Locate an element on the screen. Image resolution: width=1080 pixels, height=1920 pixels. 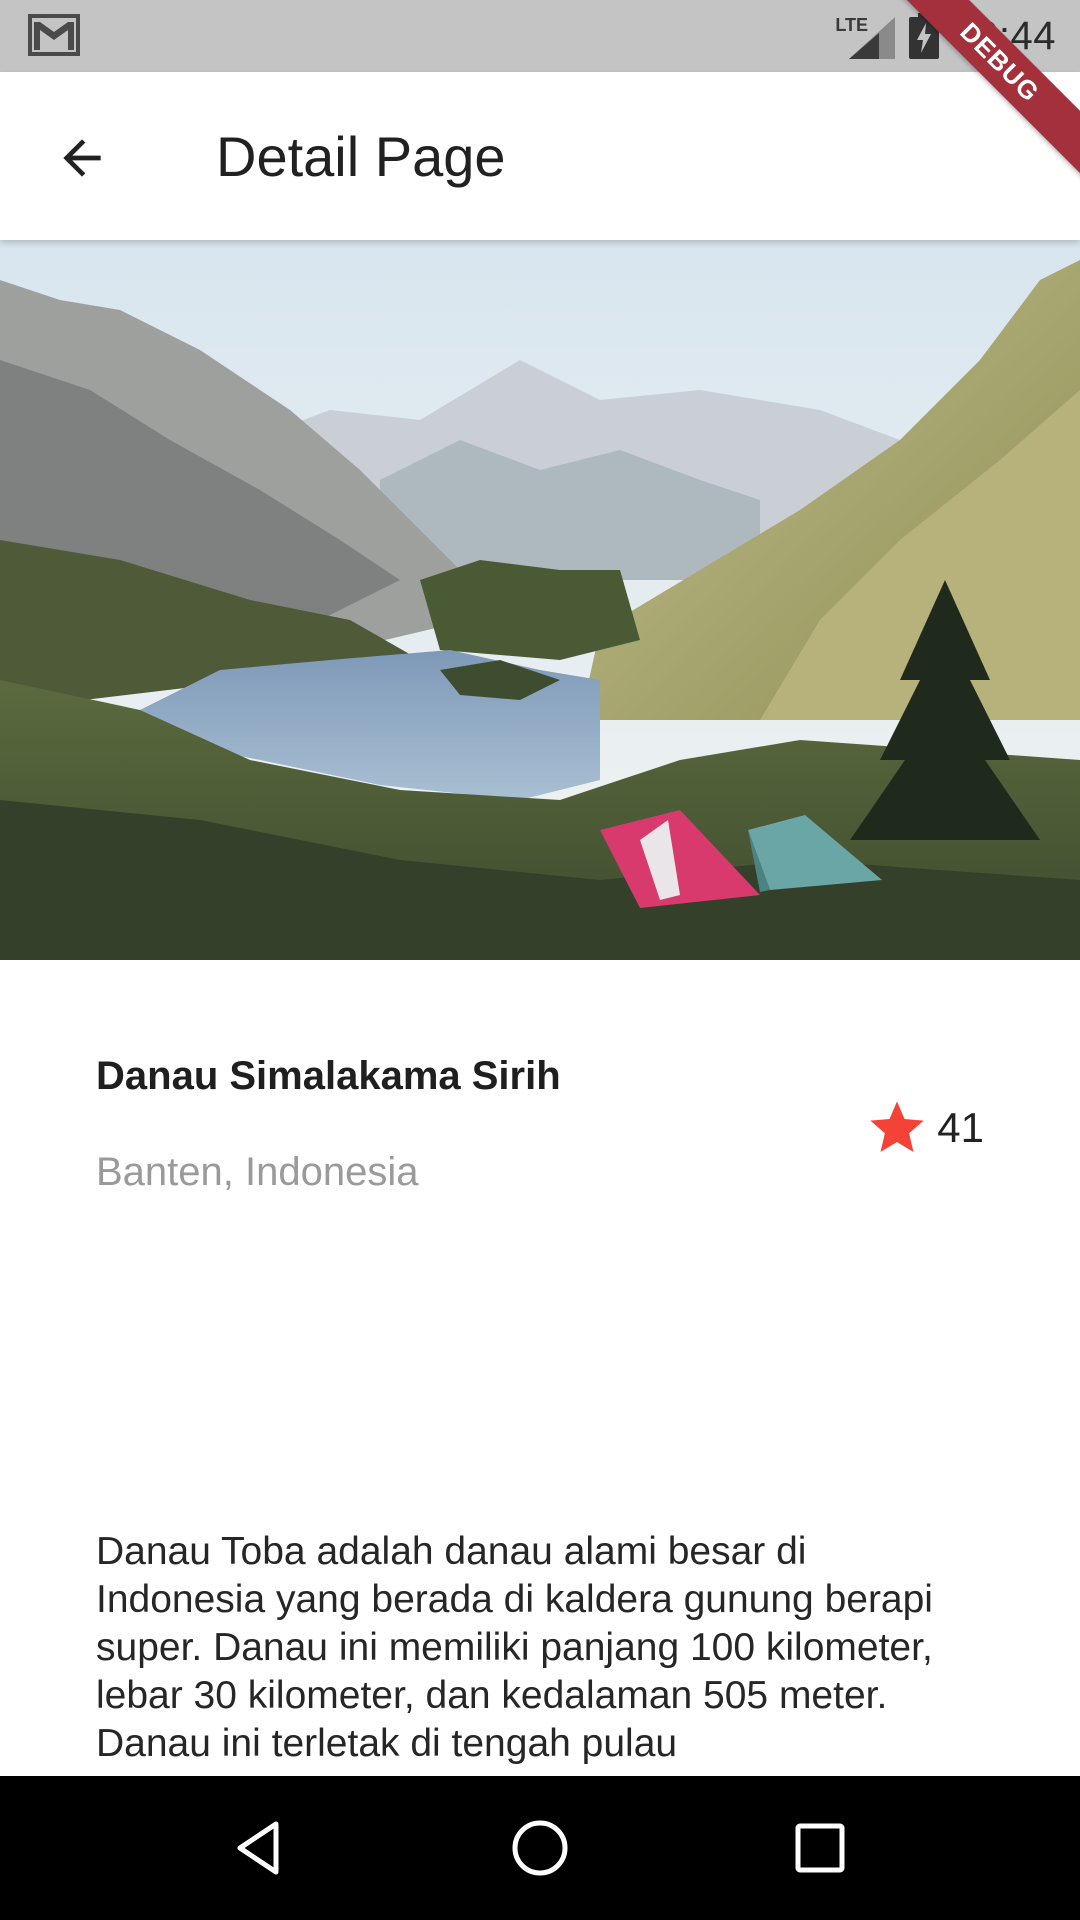
nav-home-icon is located at coordinates (540, 1848).